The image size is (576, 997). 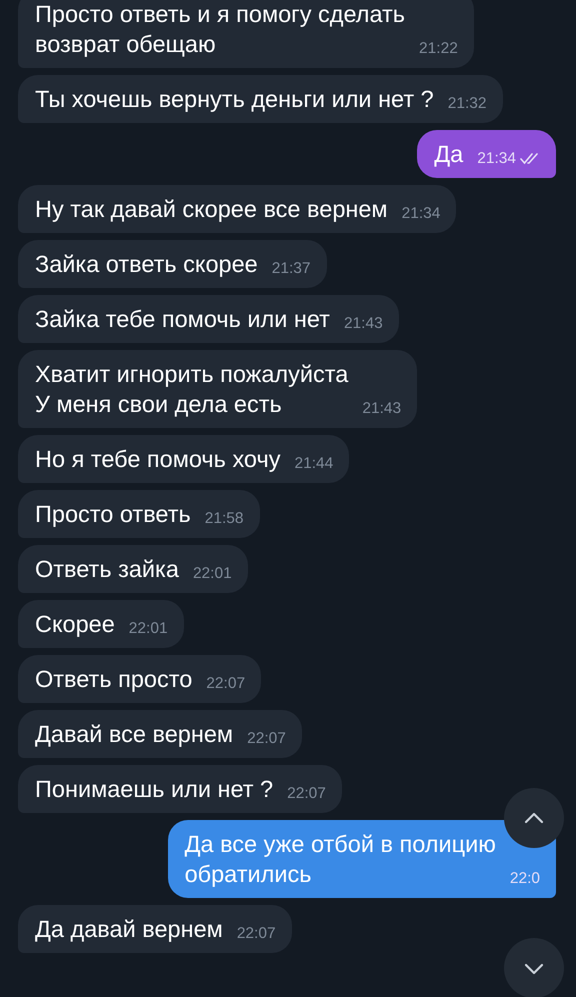 I want to click on message-text: Хватит игнорить пожалуйста У меня свои дела есть, so click(x=191, y=389).